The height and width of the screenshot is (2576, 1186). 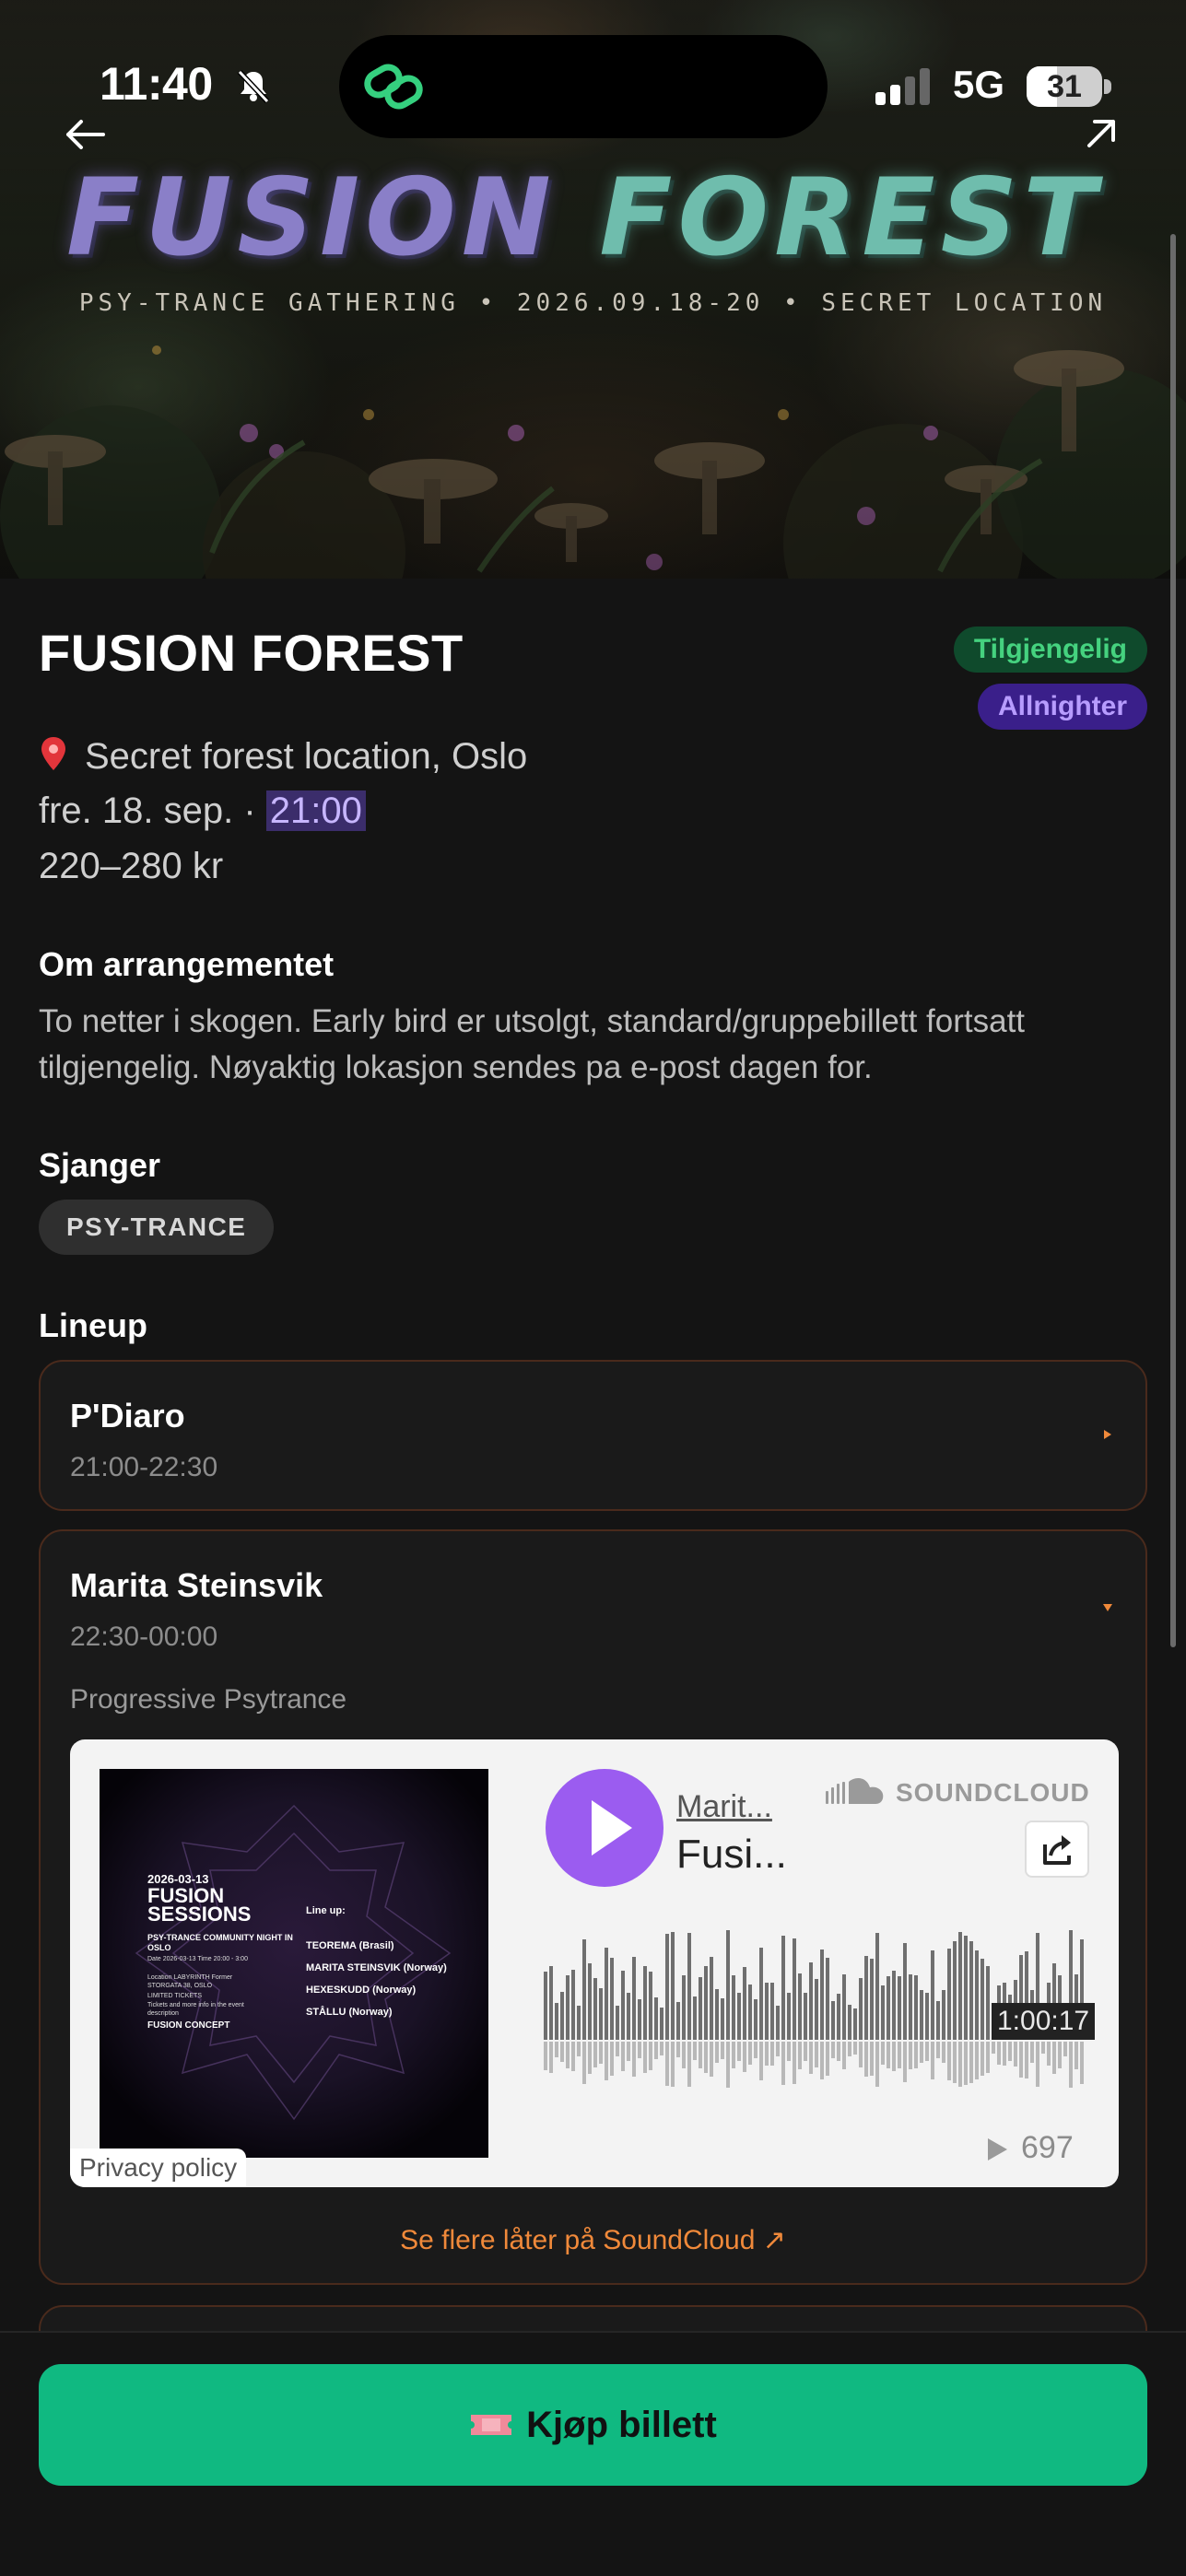 I want to click on artwork-logo: FUSION CONCEPT, so click(x=188, y=2025).